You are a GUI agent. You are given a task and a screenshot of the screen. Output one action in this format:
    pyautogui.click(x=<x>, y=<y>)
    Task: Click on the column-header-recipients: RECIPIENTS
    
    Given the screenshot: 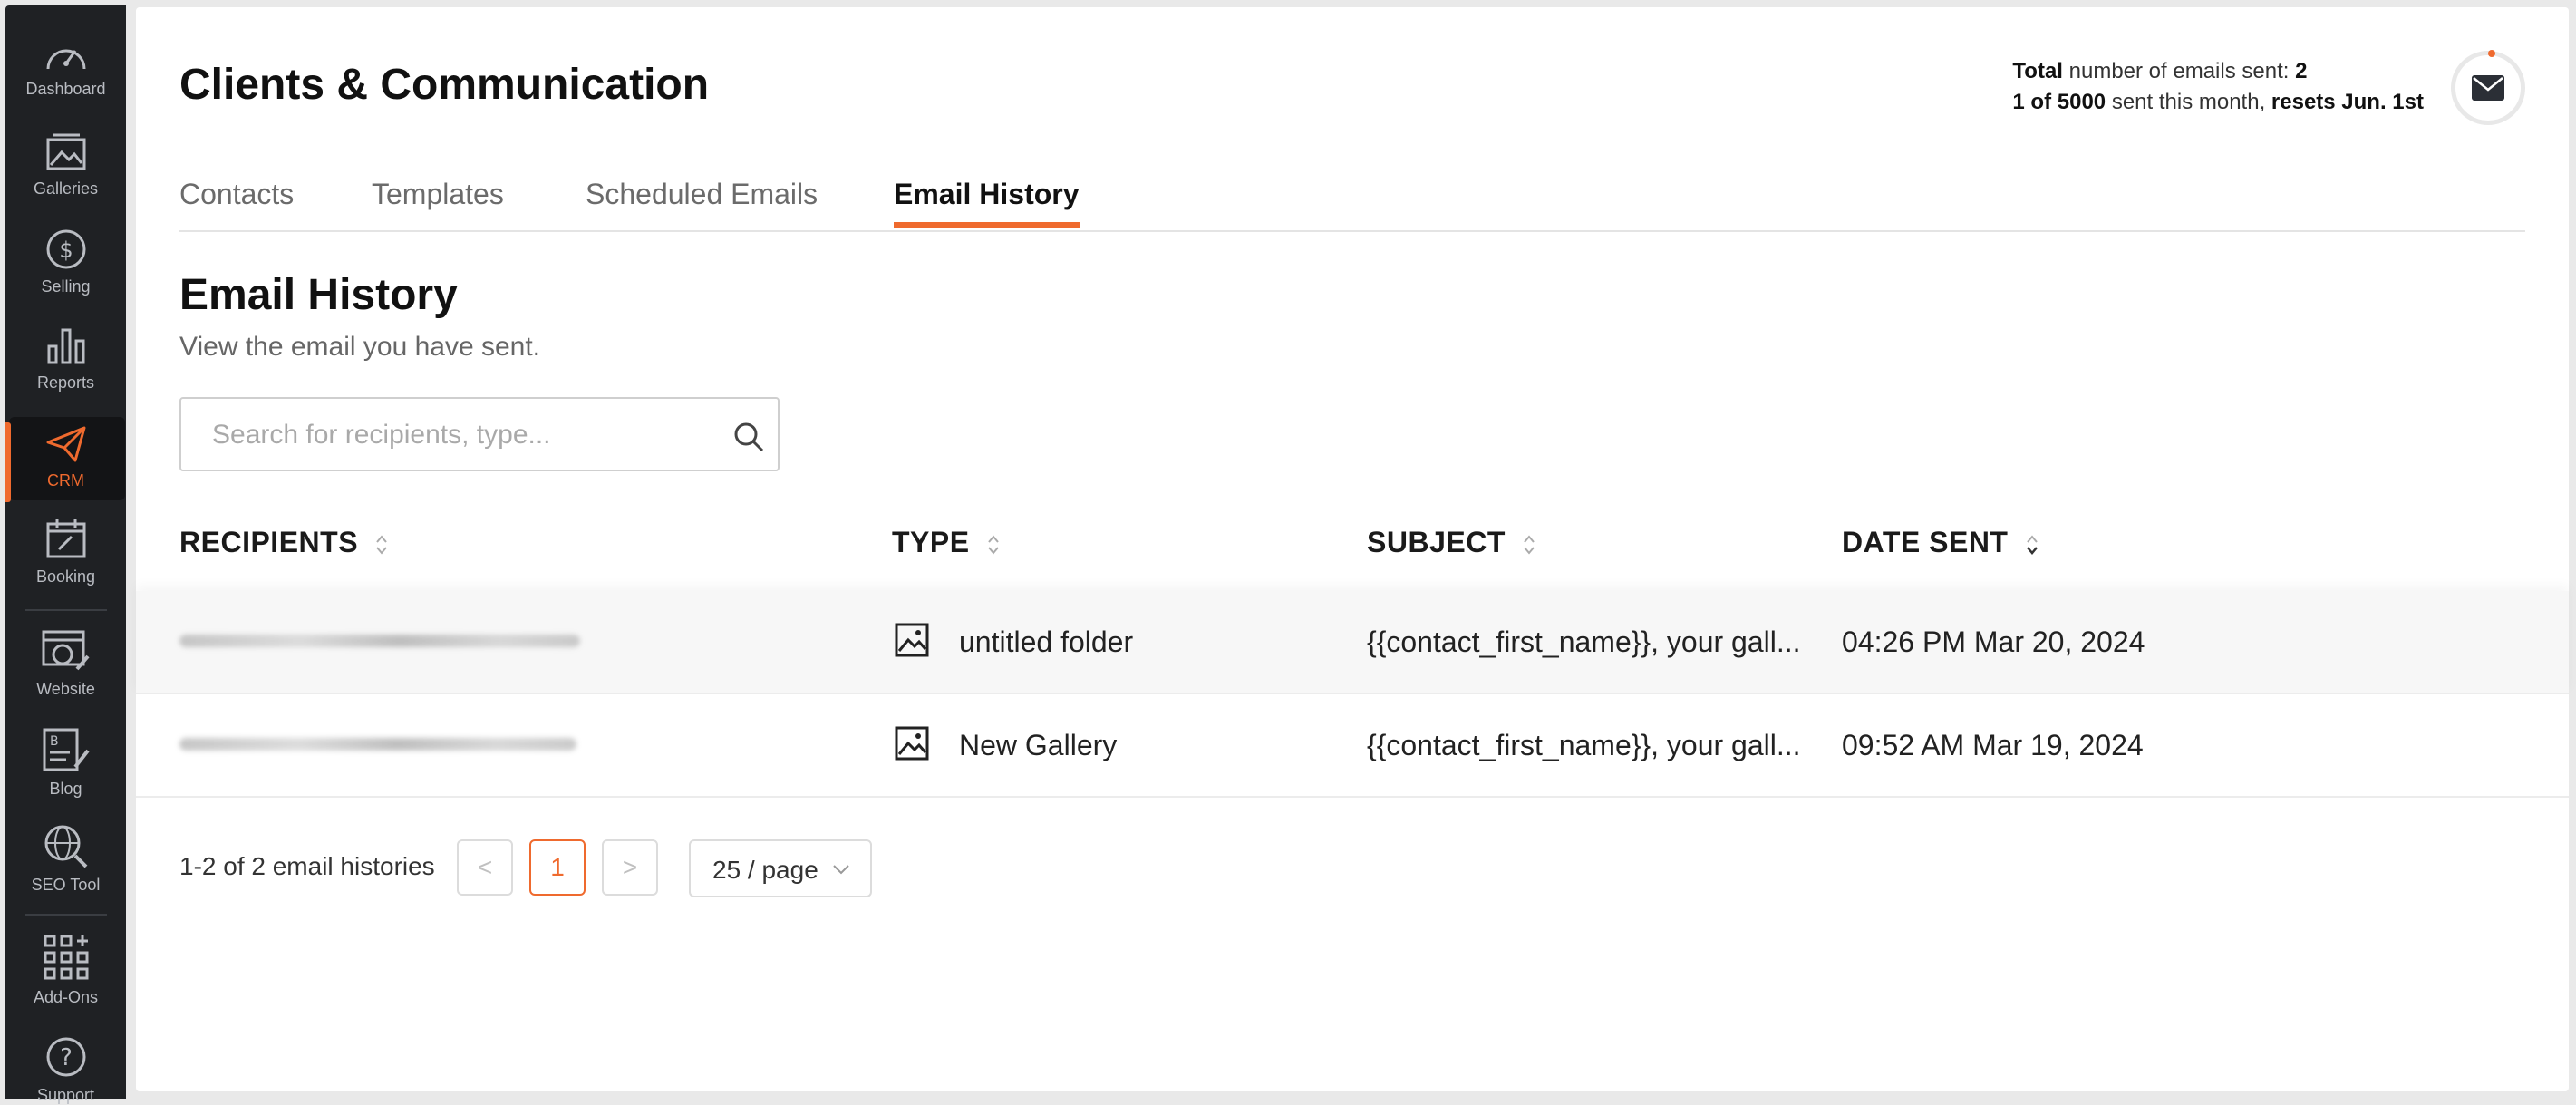 What is the action you would take?
    pyautogui.click(x=283, y=543)
    